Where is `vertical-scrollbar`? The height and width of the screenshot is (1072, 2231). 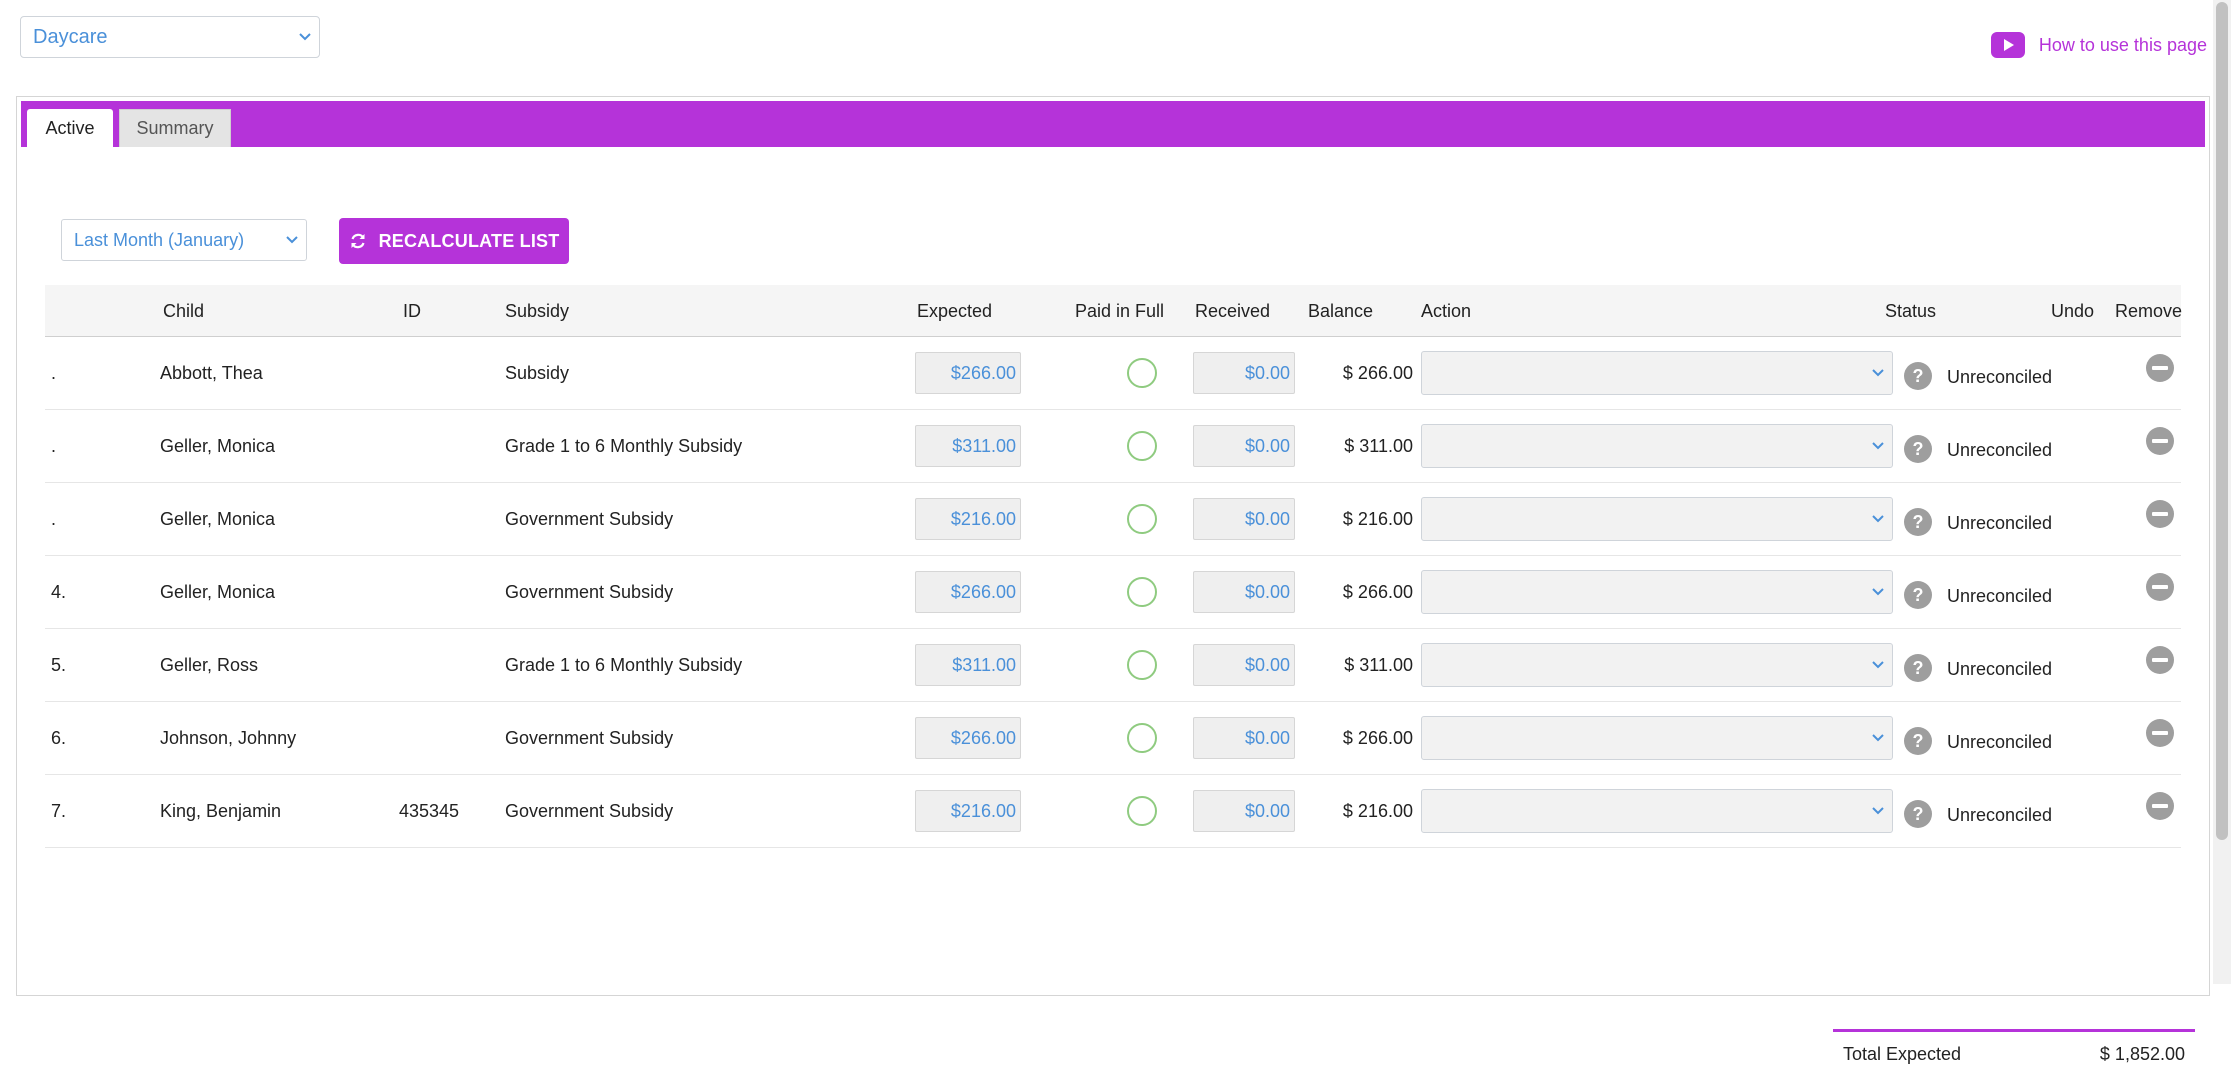
vertical-scrollbar is located at coordinates (2222, 492).